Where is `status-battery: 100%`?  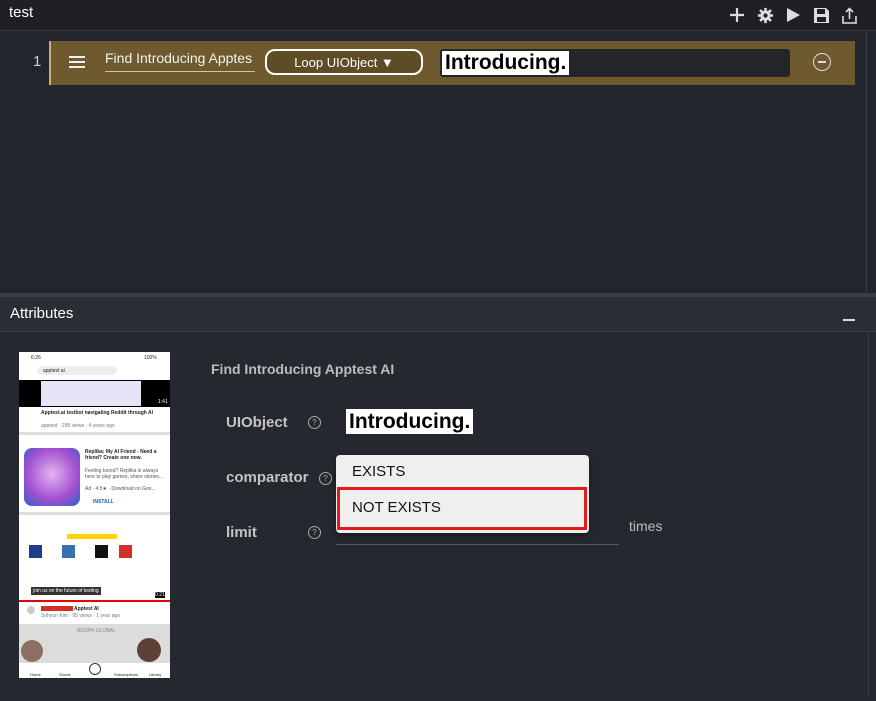
status-battery: 100% is located at coordinates (150, 358).